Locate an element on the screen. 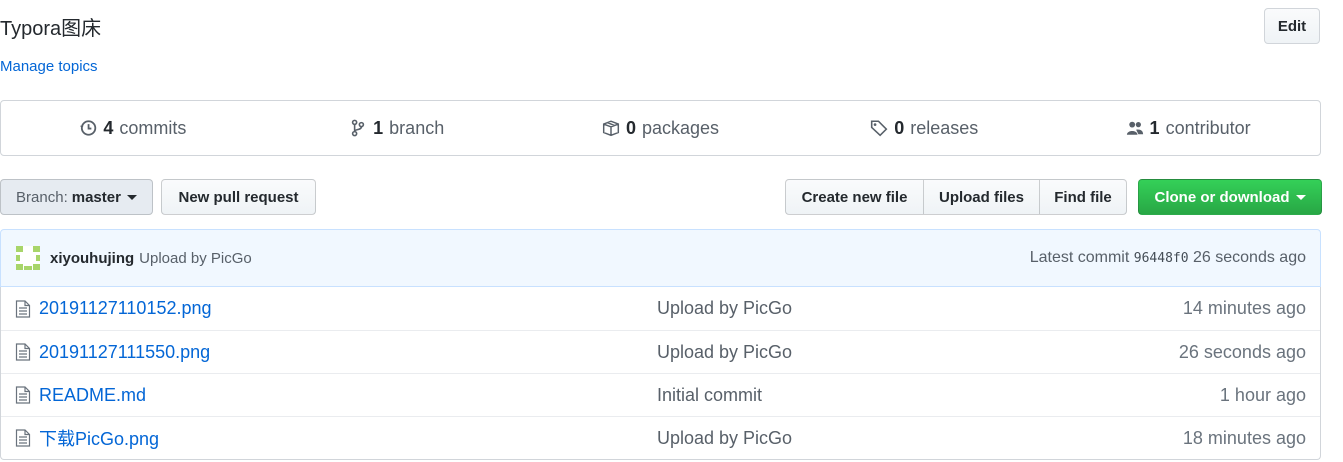 This screenshot has width=1343, height=462. clone-or-download-button: Clone or download is located at coordinates (1230, 197).